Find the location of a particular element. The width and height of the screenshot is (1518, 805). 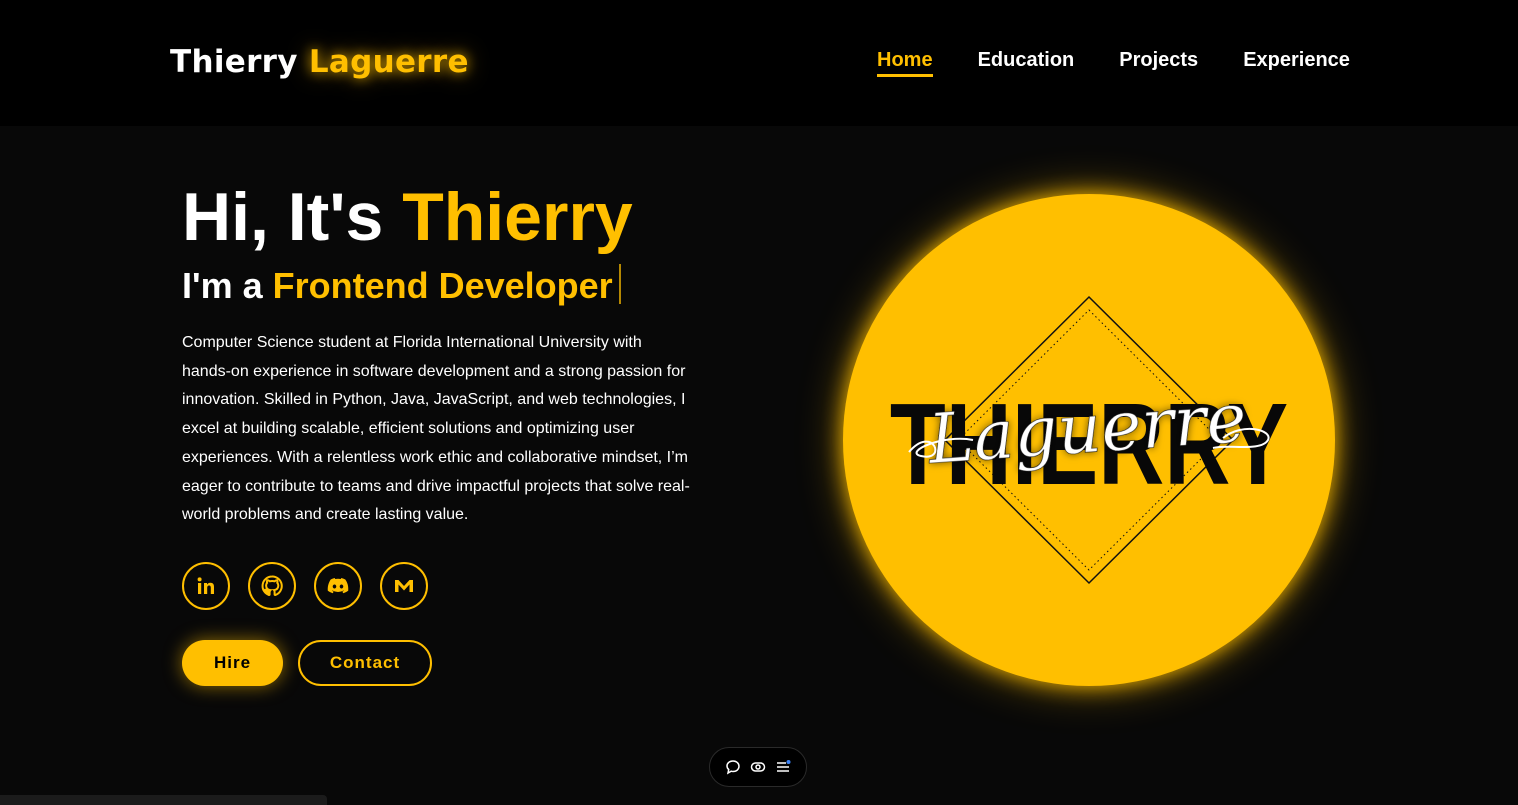

browser-status-bar is located at coordinates (163, 800).